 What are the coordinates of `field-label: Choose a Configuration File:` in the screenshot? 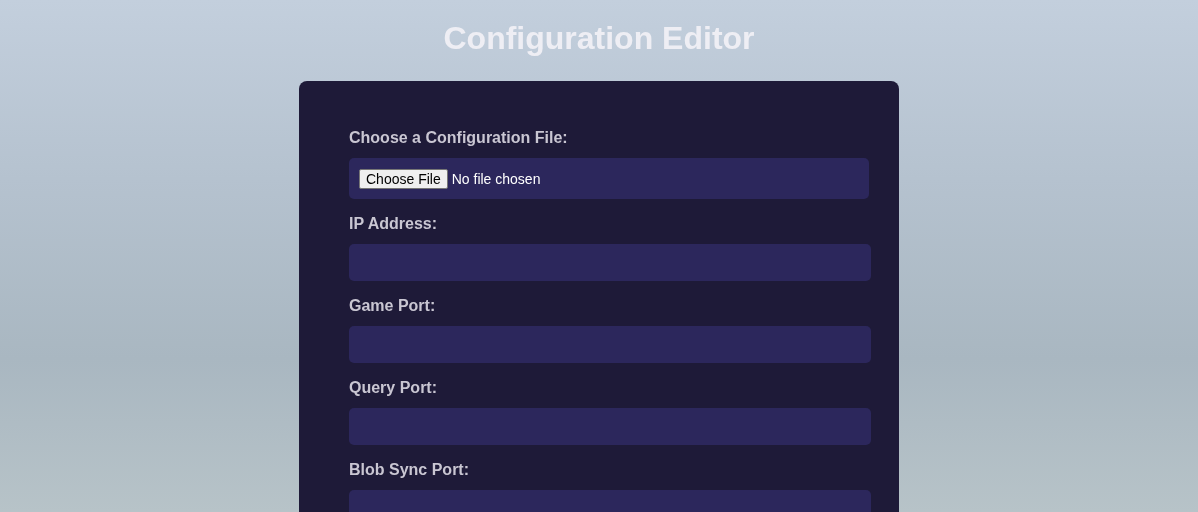 It's located at (459, 138).